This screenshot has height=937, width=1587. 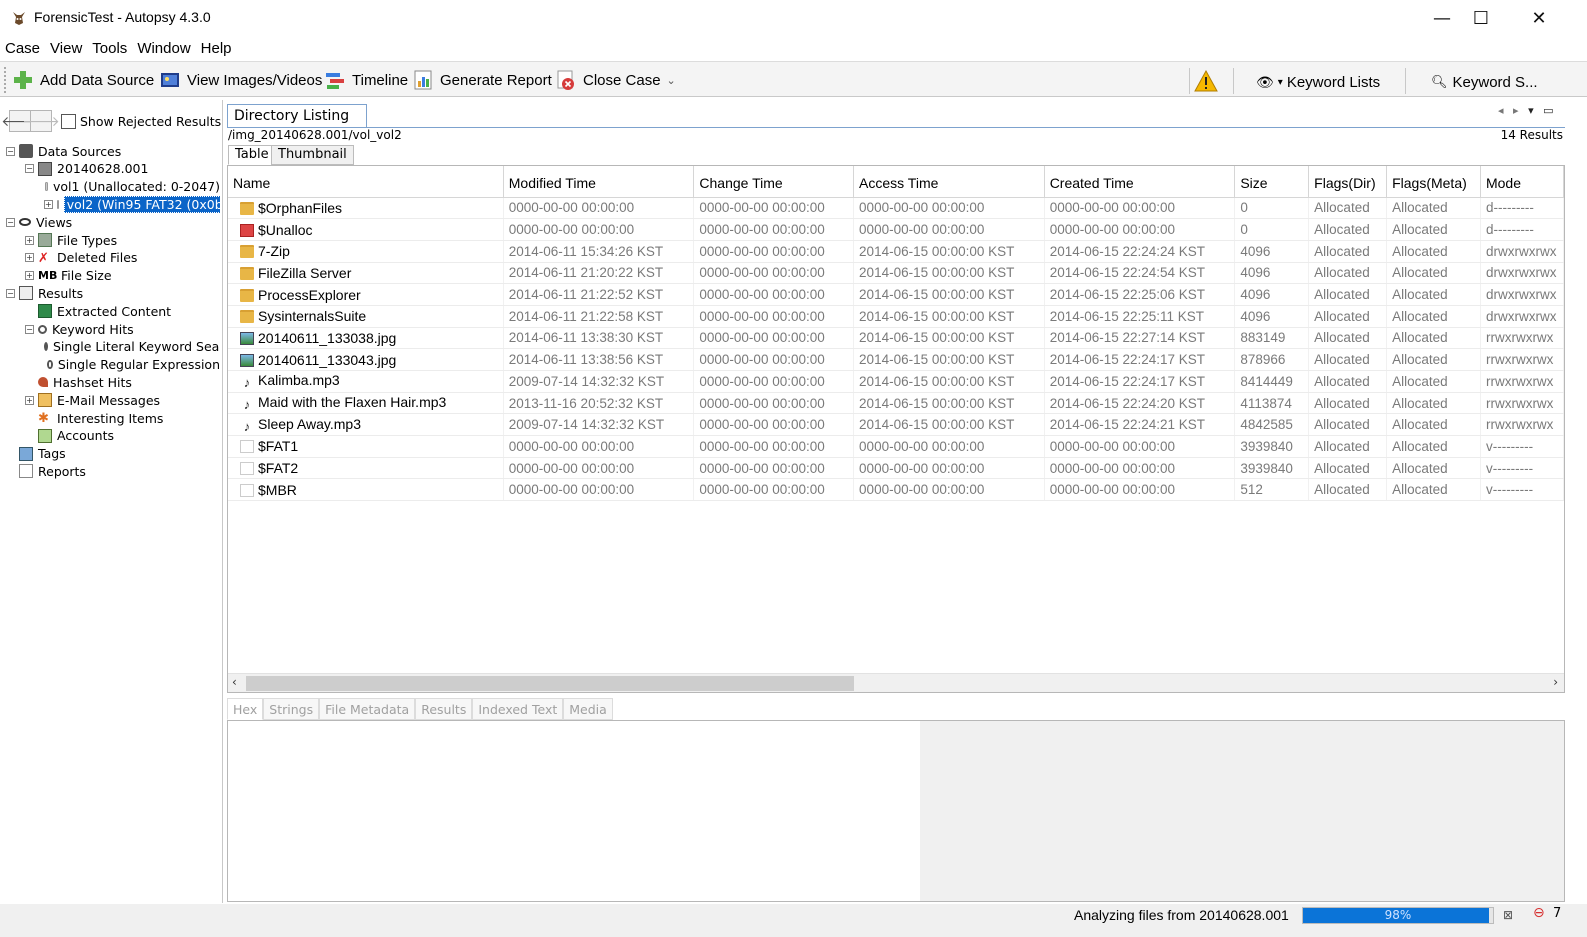 What do you see at coordinates (949, 182) in the screenshot?
I see `column-header: Access Time` at bounding box center [949, 182].